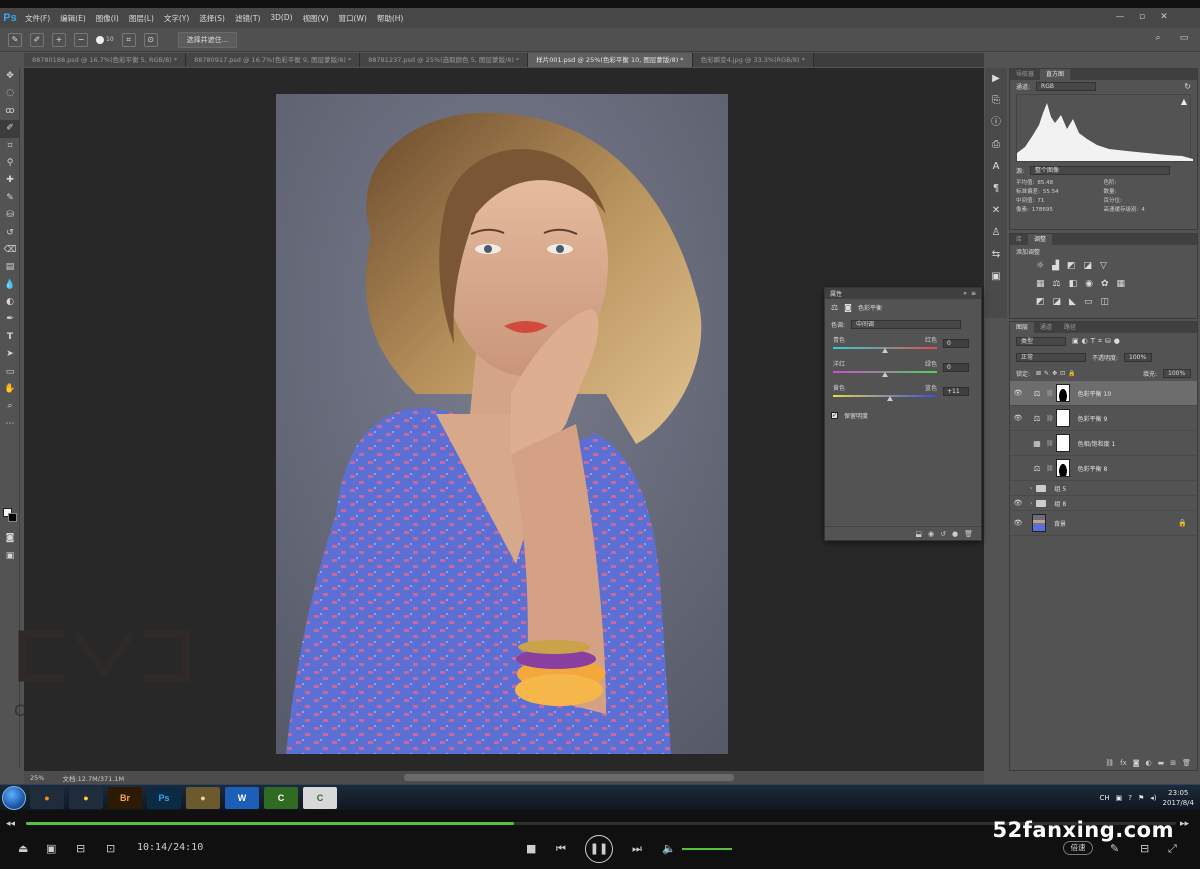  Describe the element at coordinates (86, 798) in the screenshot. I see `chrome-icon: ●` at that location.